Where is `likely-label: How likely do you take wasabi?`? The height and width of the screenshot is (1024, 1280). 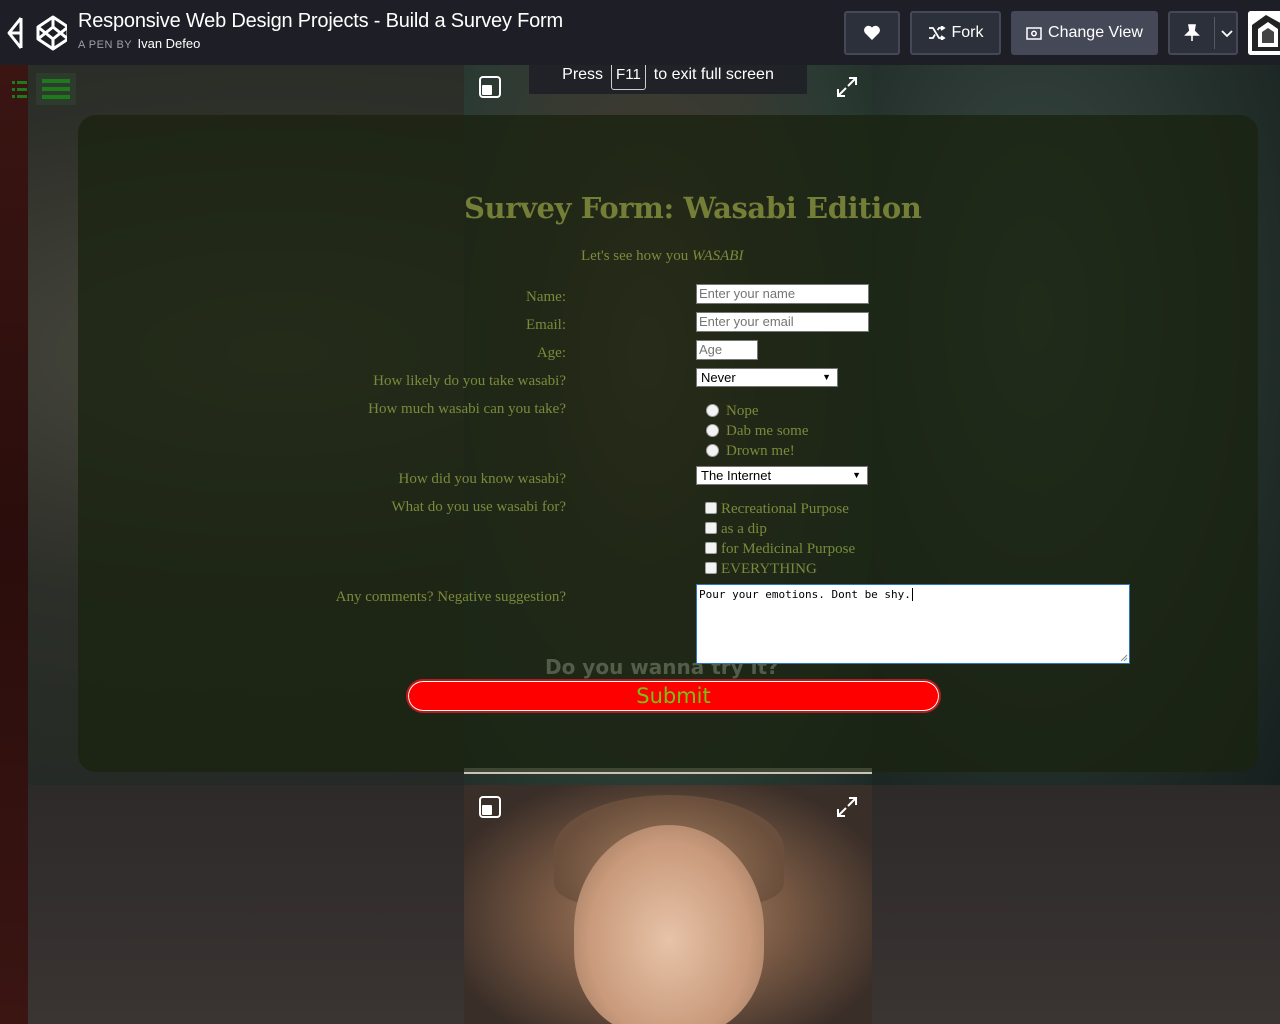
likely-label: How likely do you take wasabi? is located at coordinates (469, 381).